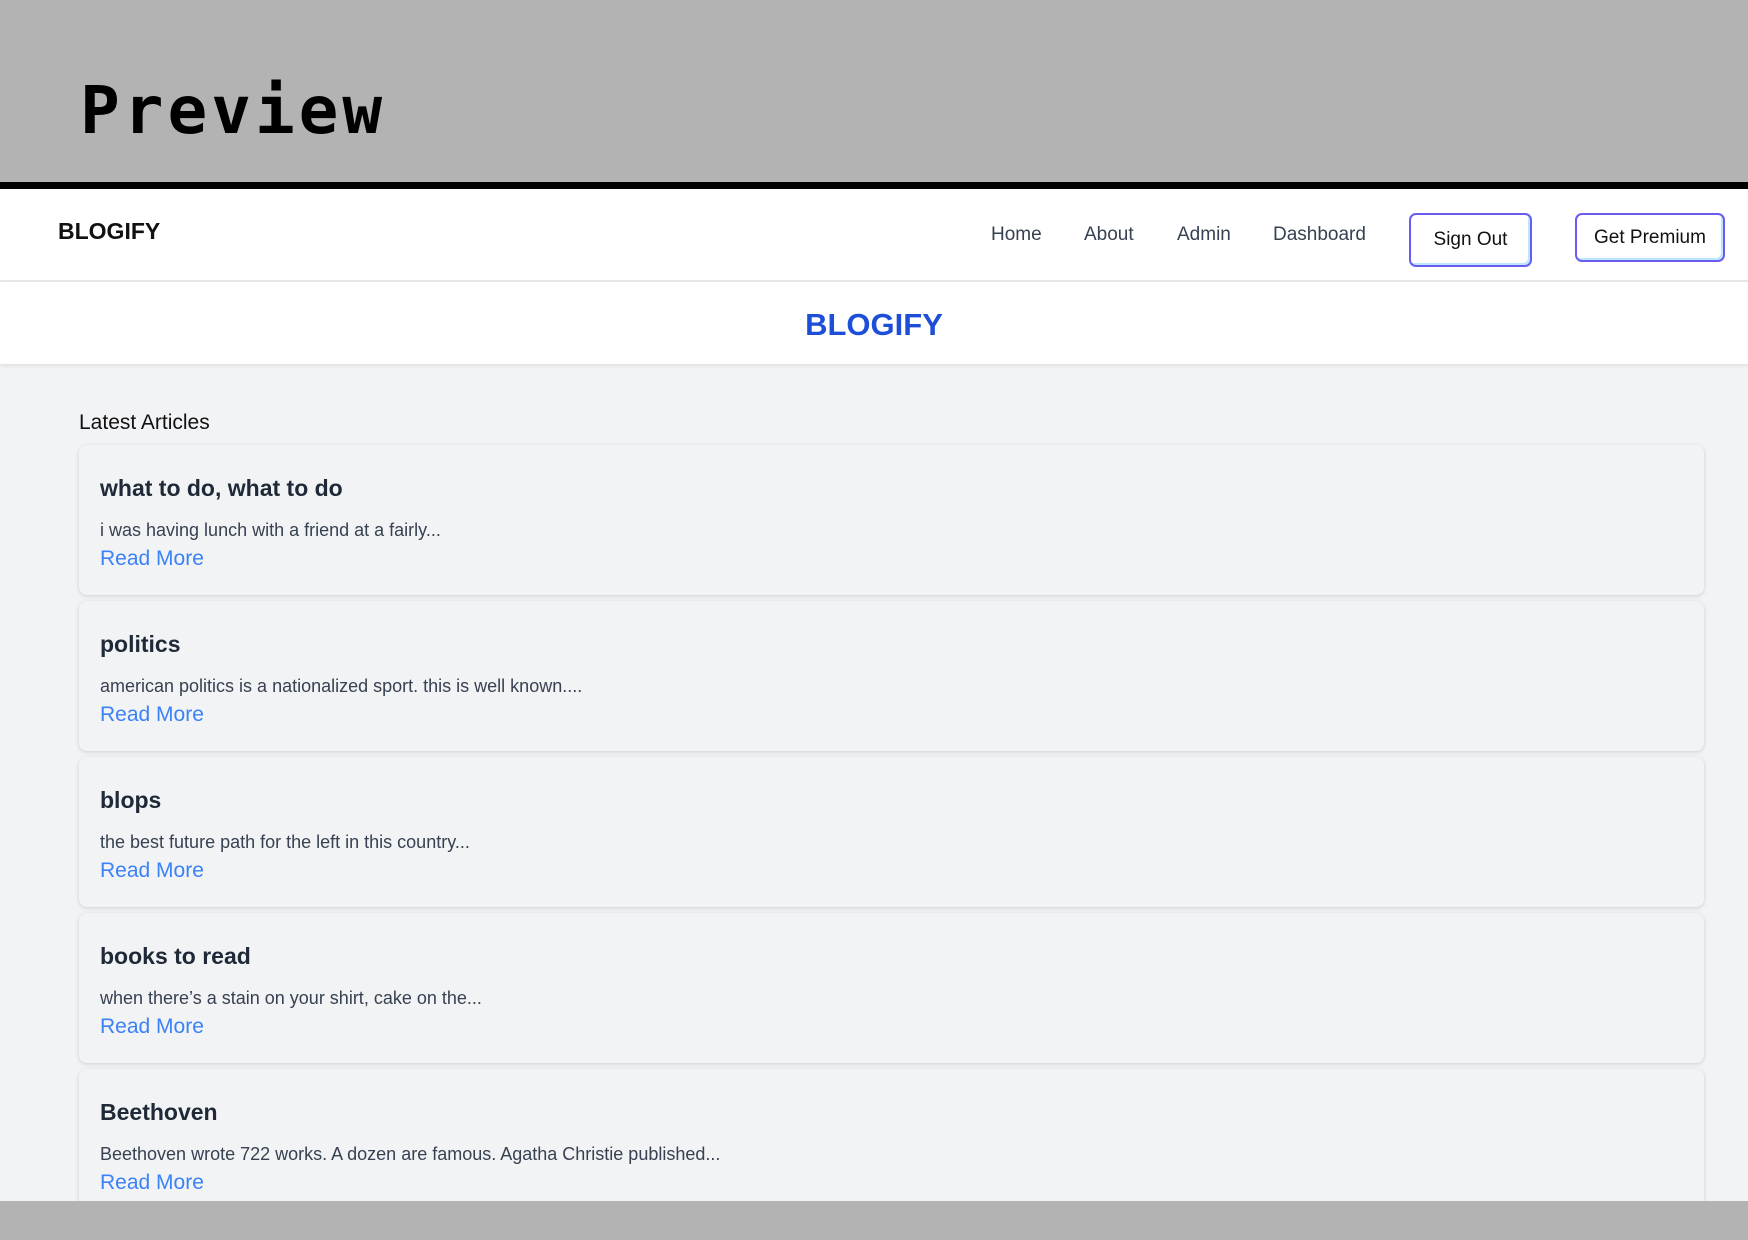  What do you see at coordinates (1204, 234) in the screenshot?
I see `nav-link-admin: Admin` at bounding box center [1204, 234].